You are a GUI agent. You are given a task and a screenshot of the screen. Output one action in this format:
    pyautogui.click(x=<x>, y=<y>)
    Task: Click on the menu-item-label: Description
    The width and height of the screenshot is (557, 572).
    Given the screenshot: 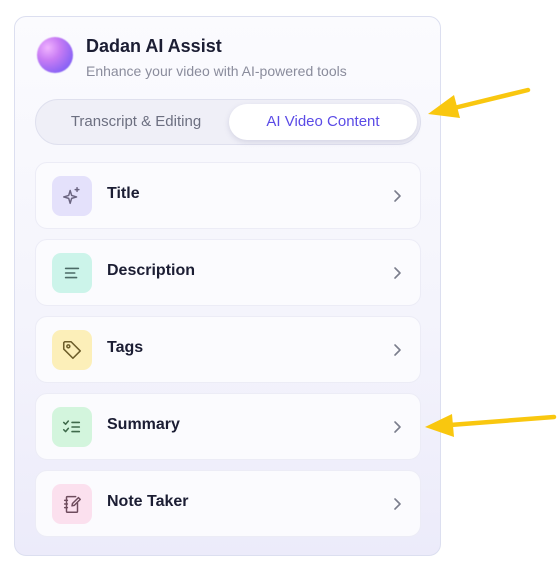 What is the action you would take?
    pyautogui.click(x=151, y=270)
    